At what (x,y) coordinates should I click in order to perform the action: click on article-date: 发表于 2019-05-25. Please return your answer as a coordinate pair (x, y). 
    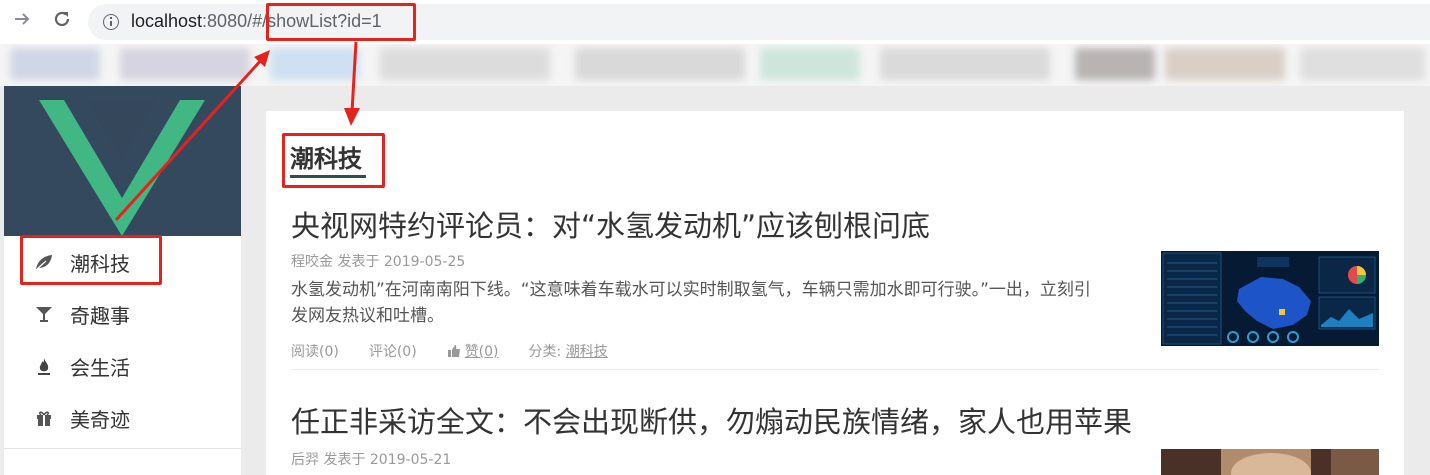
    Looking at the image, I should click on (401, 262).